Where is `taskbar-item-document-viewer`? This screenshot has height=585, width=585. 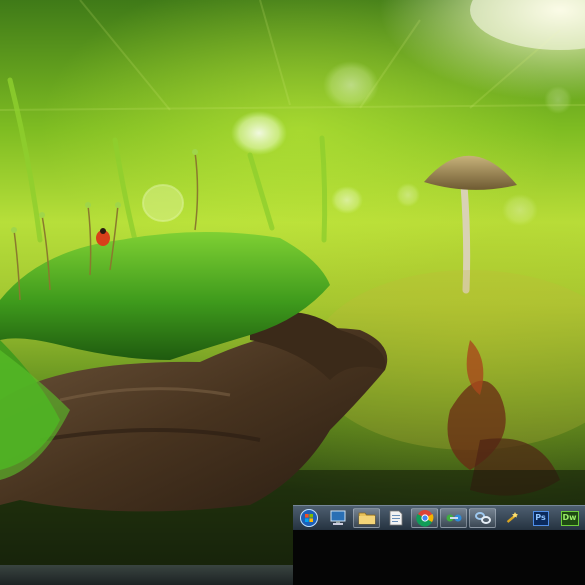 taskbar-item-document-viewer is located at coordinates (395, 518).